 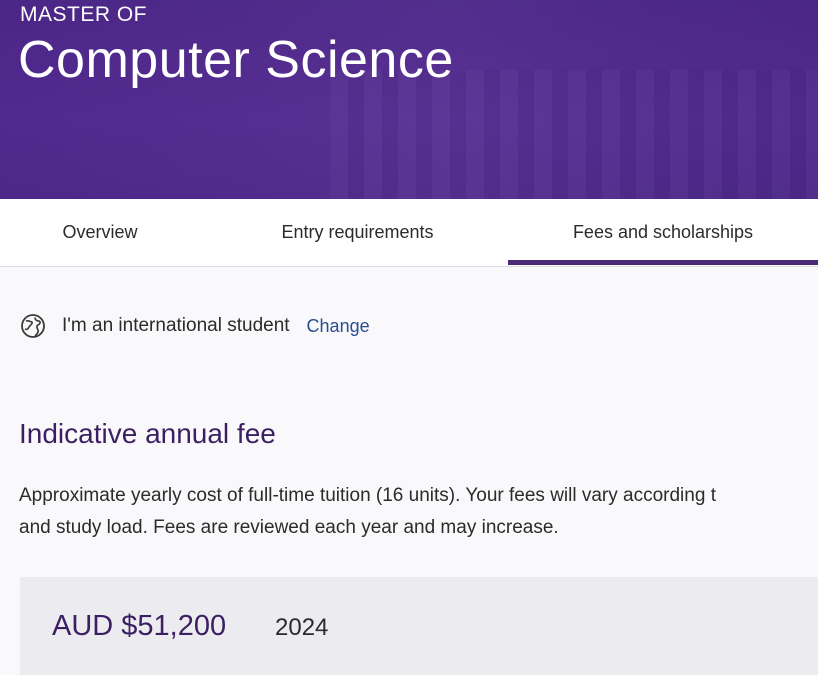 I want to click on active-tab-indicator, so click(x=663, y=262).